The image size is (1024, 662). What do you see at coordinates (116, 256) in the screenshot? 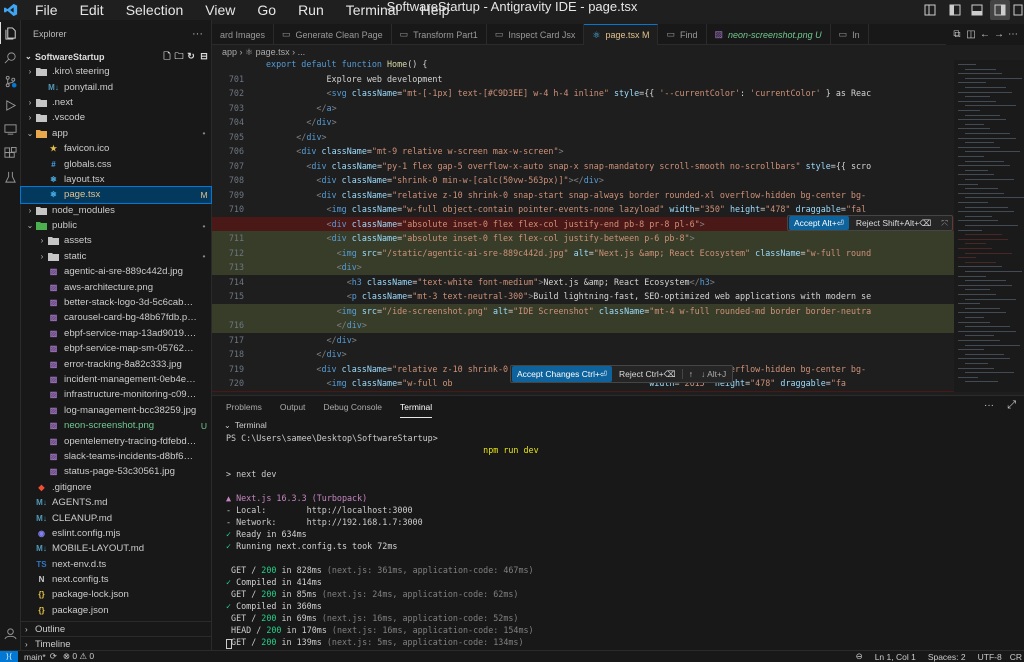
I see `tree-item: › static •` at bounding box center [116, 256].